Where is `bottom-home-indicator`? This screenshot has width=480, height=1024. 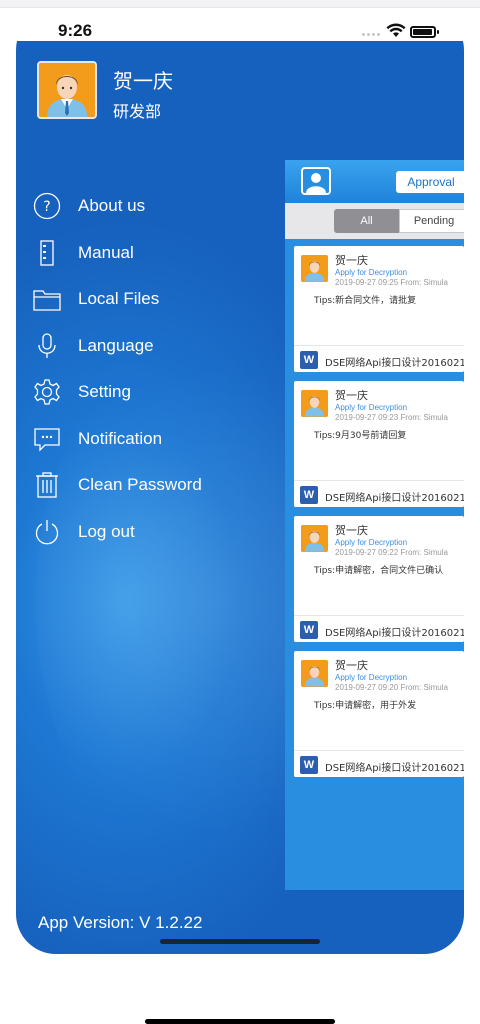
bottom-home-indicator is located at coordinates (240, 1021).